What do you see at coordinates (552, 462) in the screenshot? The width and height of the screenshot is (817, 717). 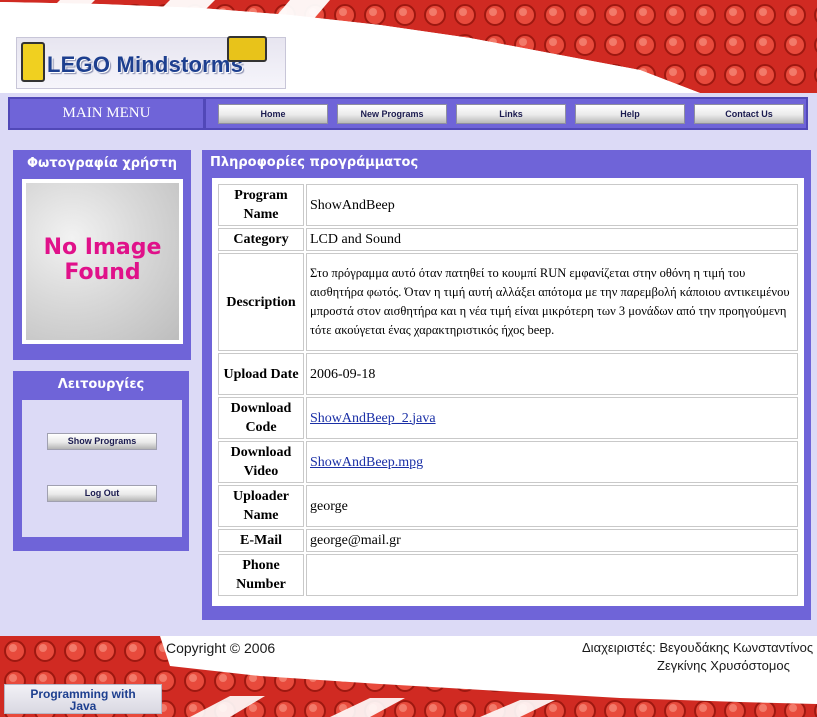 I see `download-video-cell: ShowAndBeep.mpg` at bounding box center [552, 462].